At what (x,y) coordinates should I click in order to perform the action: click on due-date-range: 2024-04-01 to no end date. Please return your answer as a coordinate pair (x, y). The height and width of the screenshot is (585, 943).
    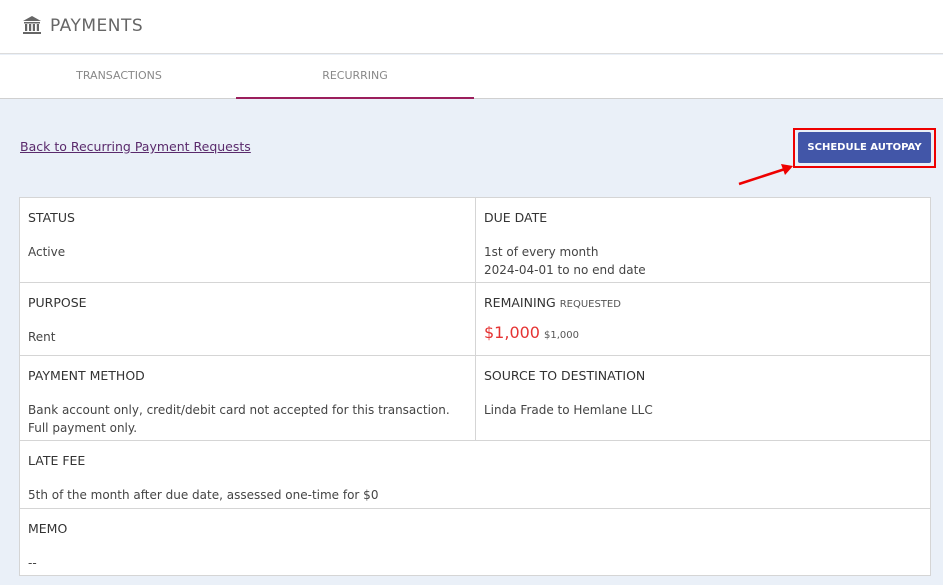
    Looking at the image, I should click on (565, 270).